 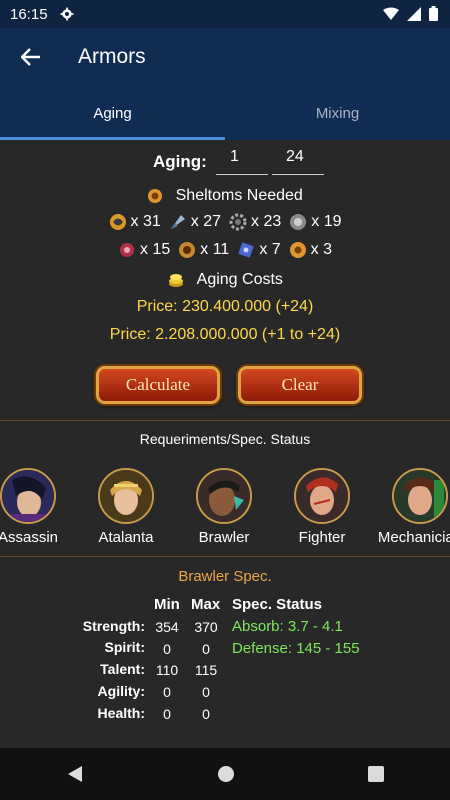 I want to click on stat-min-agility: 0, so click(x=167, y=692).